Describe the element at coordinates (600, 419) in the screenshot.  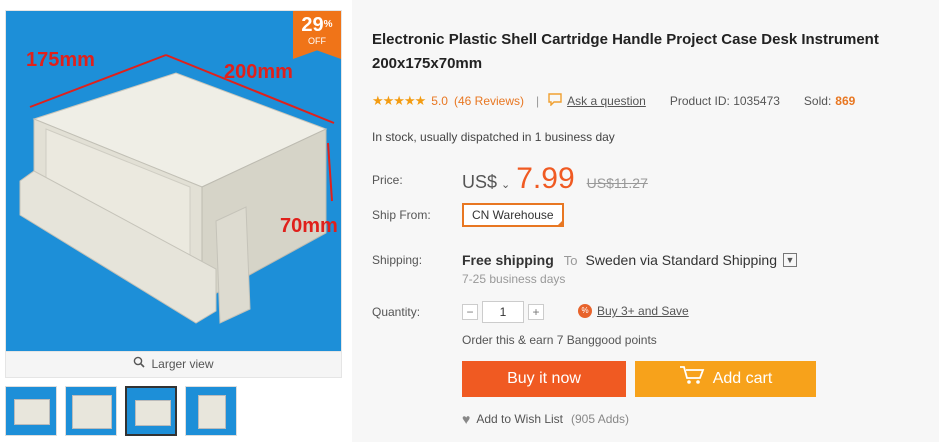
I see `wishlist-count: (905 Adds)` at that location.